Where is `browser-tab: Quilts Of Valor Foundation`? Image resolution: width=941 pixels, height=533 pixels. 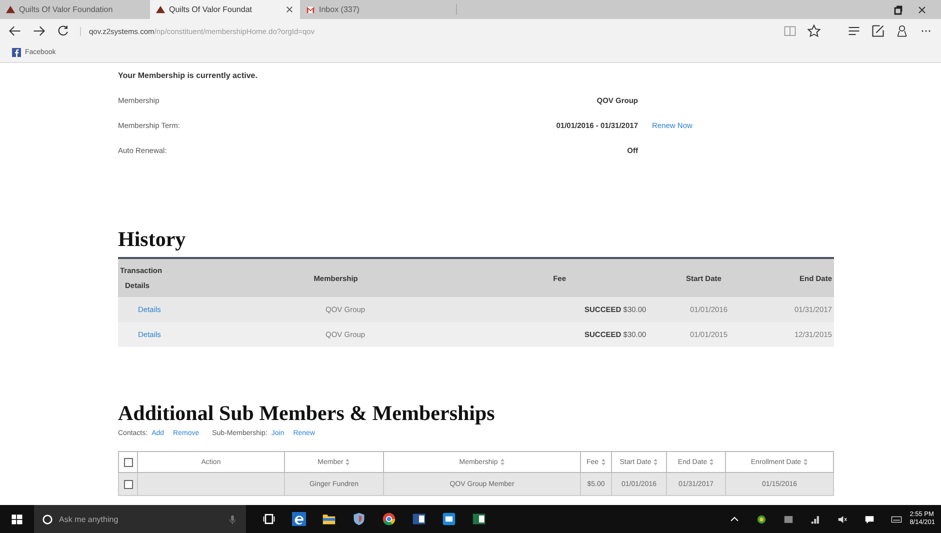
browser-tab: Quilts Of Valor Foundation is located at coordinates (75, 9).